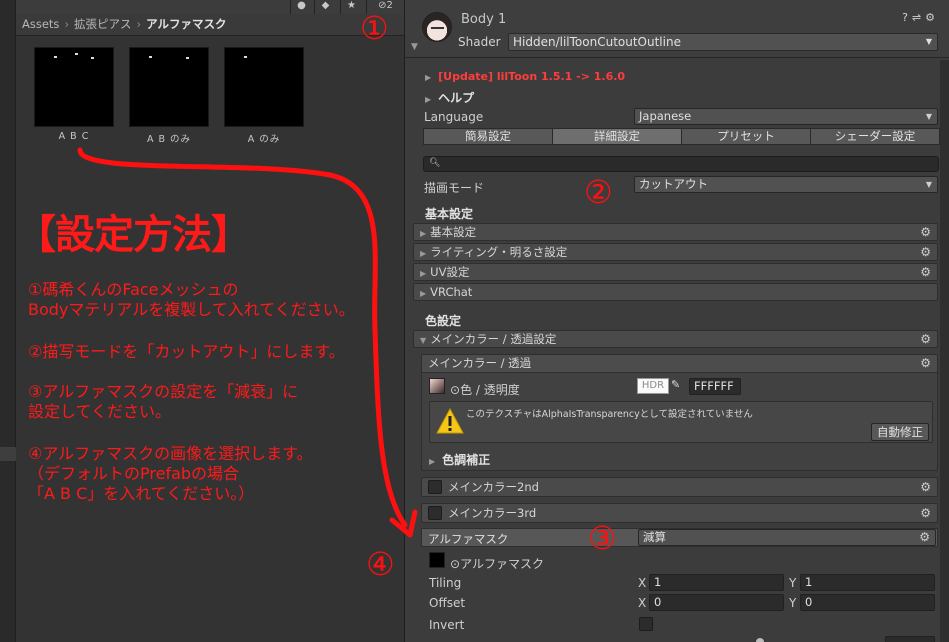 The width and height of the screenshot is (949, 642). What do you see at coordinates (609, 414) in the screenshot?
I see `warning-message: このテクスチャはAlphaIsTransparencyとして設定されていません` at bounding box center [609, 414].